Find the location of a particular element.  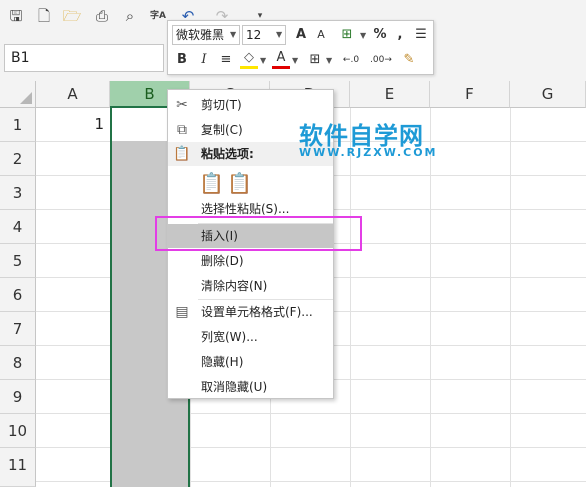

font-color-button: A is located at coordinates (281, 59).